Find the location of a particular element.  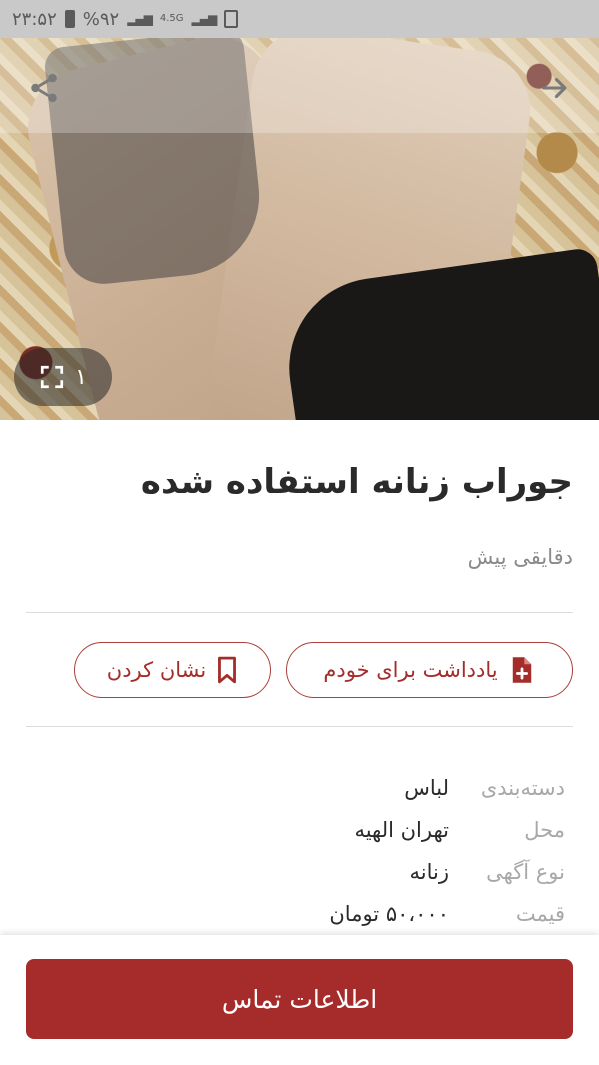

detail-key: دسته‌بندی is located at coordinates (522, 788).